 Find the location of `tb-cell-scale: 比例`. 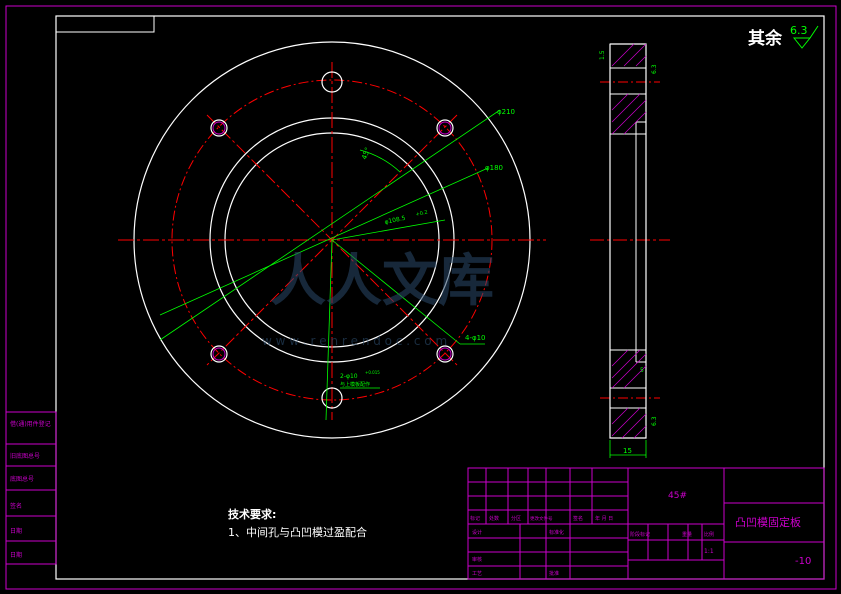

tb-cell-scale: 比例 is located at coordinates (709, 534).